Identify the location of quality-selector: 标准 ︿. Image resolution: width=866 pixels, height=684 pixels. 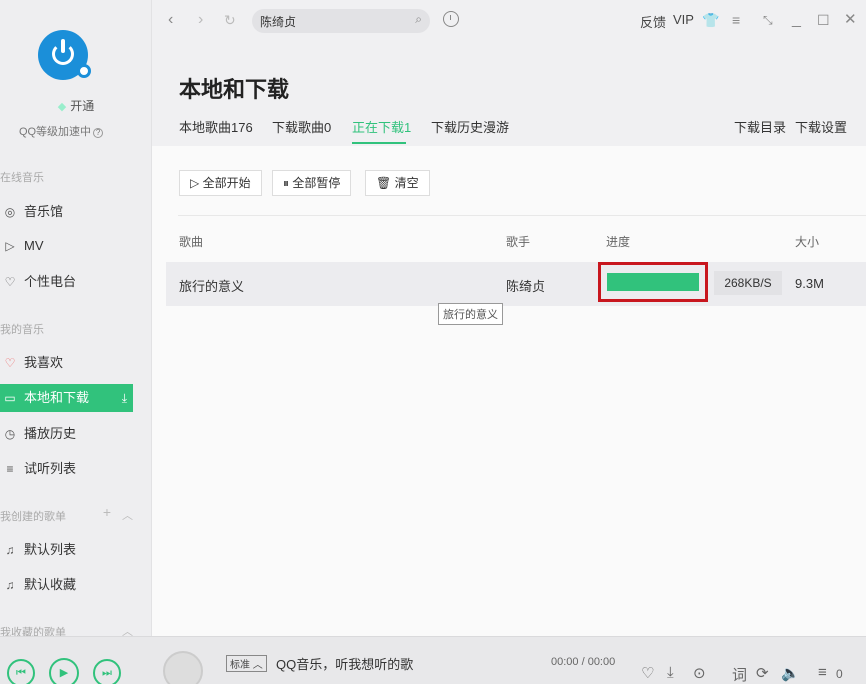
(246, 663).